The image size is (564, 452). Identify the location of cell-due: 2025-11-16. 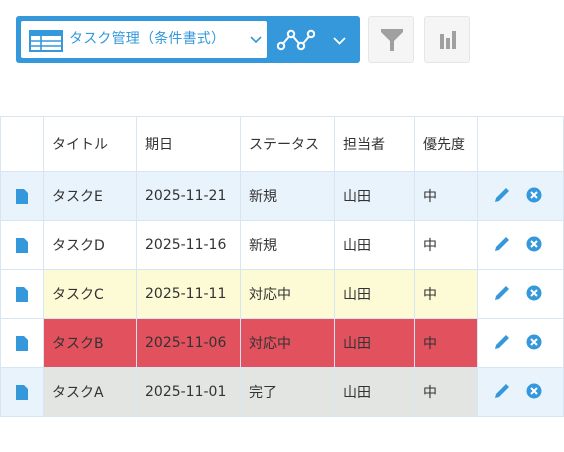
(188, 245).